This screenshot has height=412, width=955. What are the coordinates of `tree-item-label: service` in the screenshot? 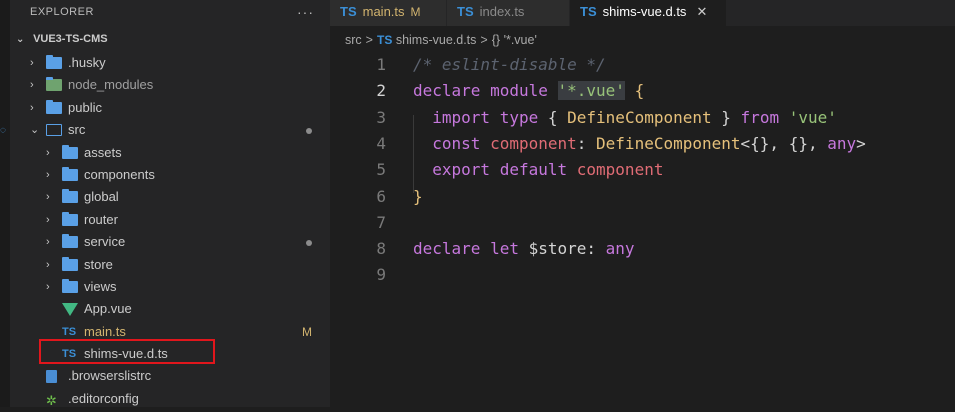 It's located at (105, 242).